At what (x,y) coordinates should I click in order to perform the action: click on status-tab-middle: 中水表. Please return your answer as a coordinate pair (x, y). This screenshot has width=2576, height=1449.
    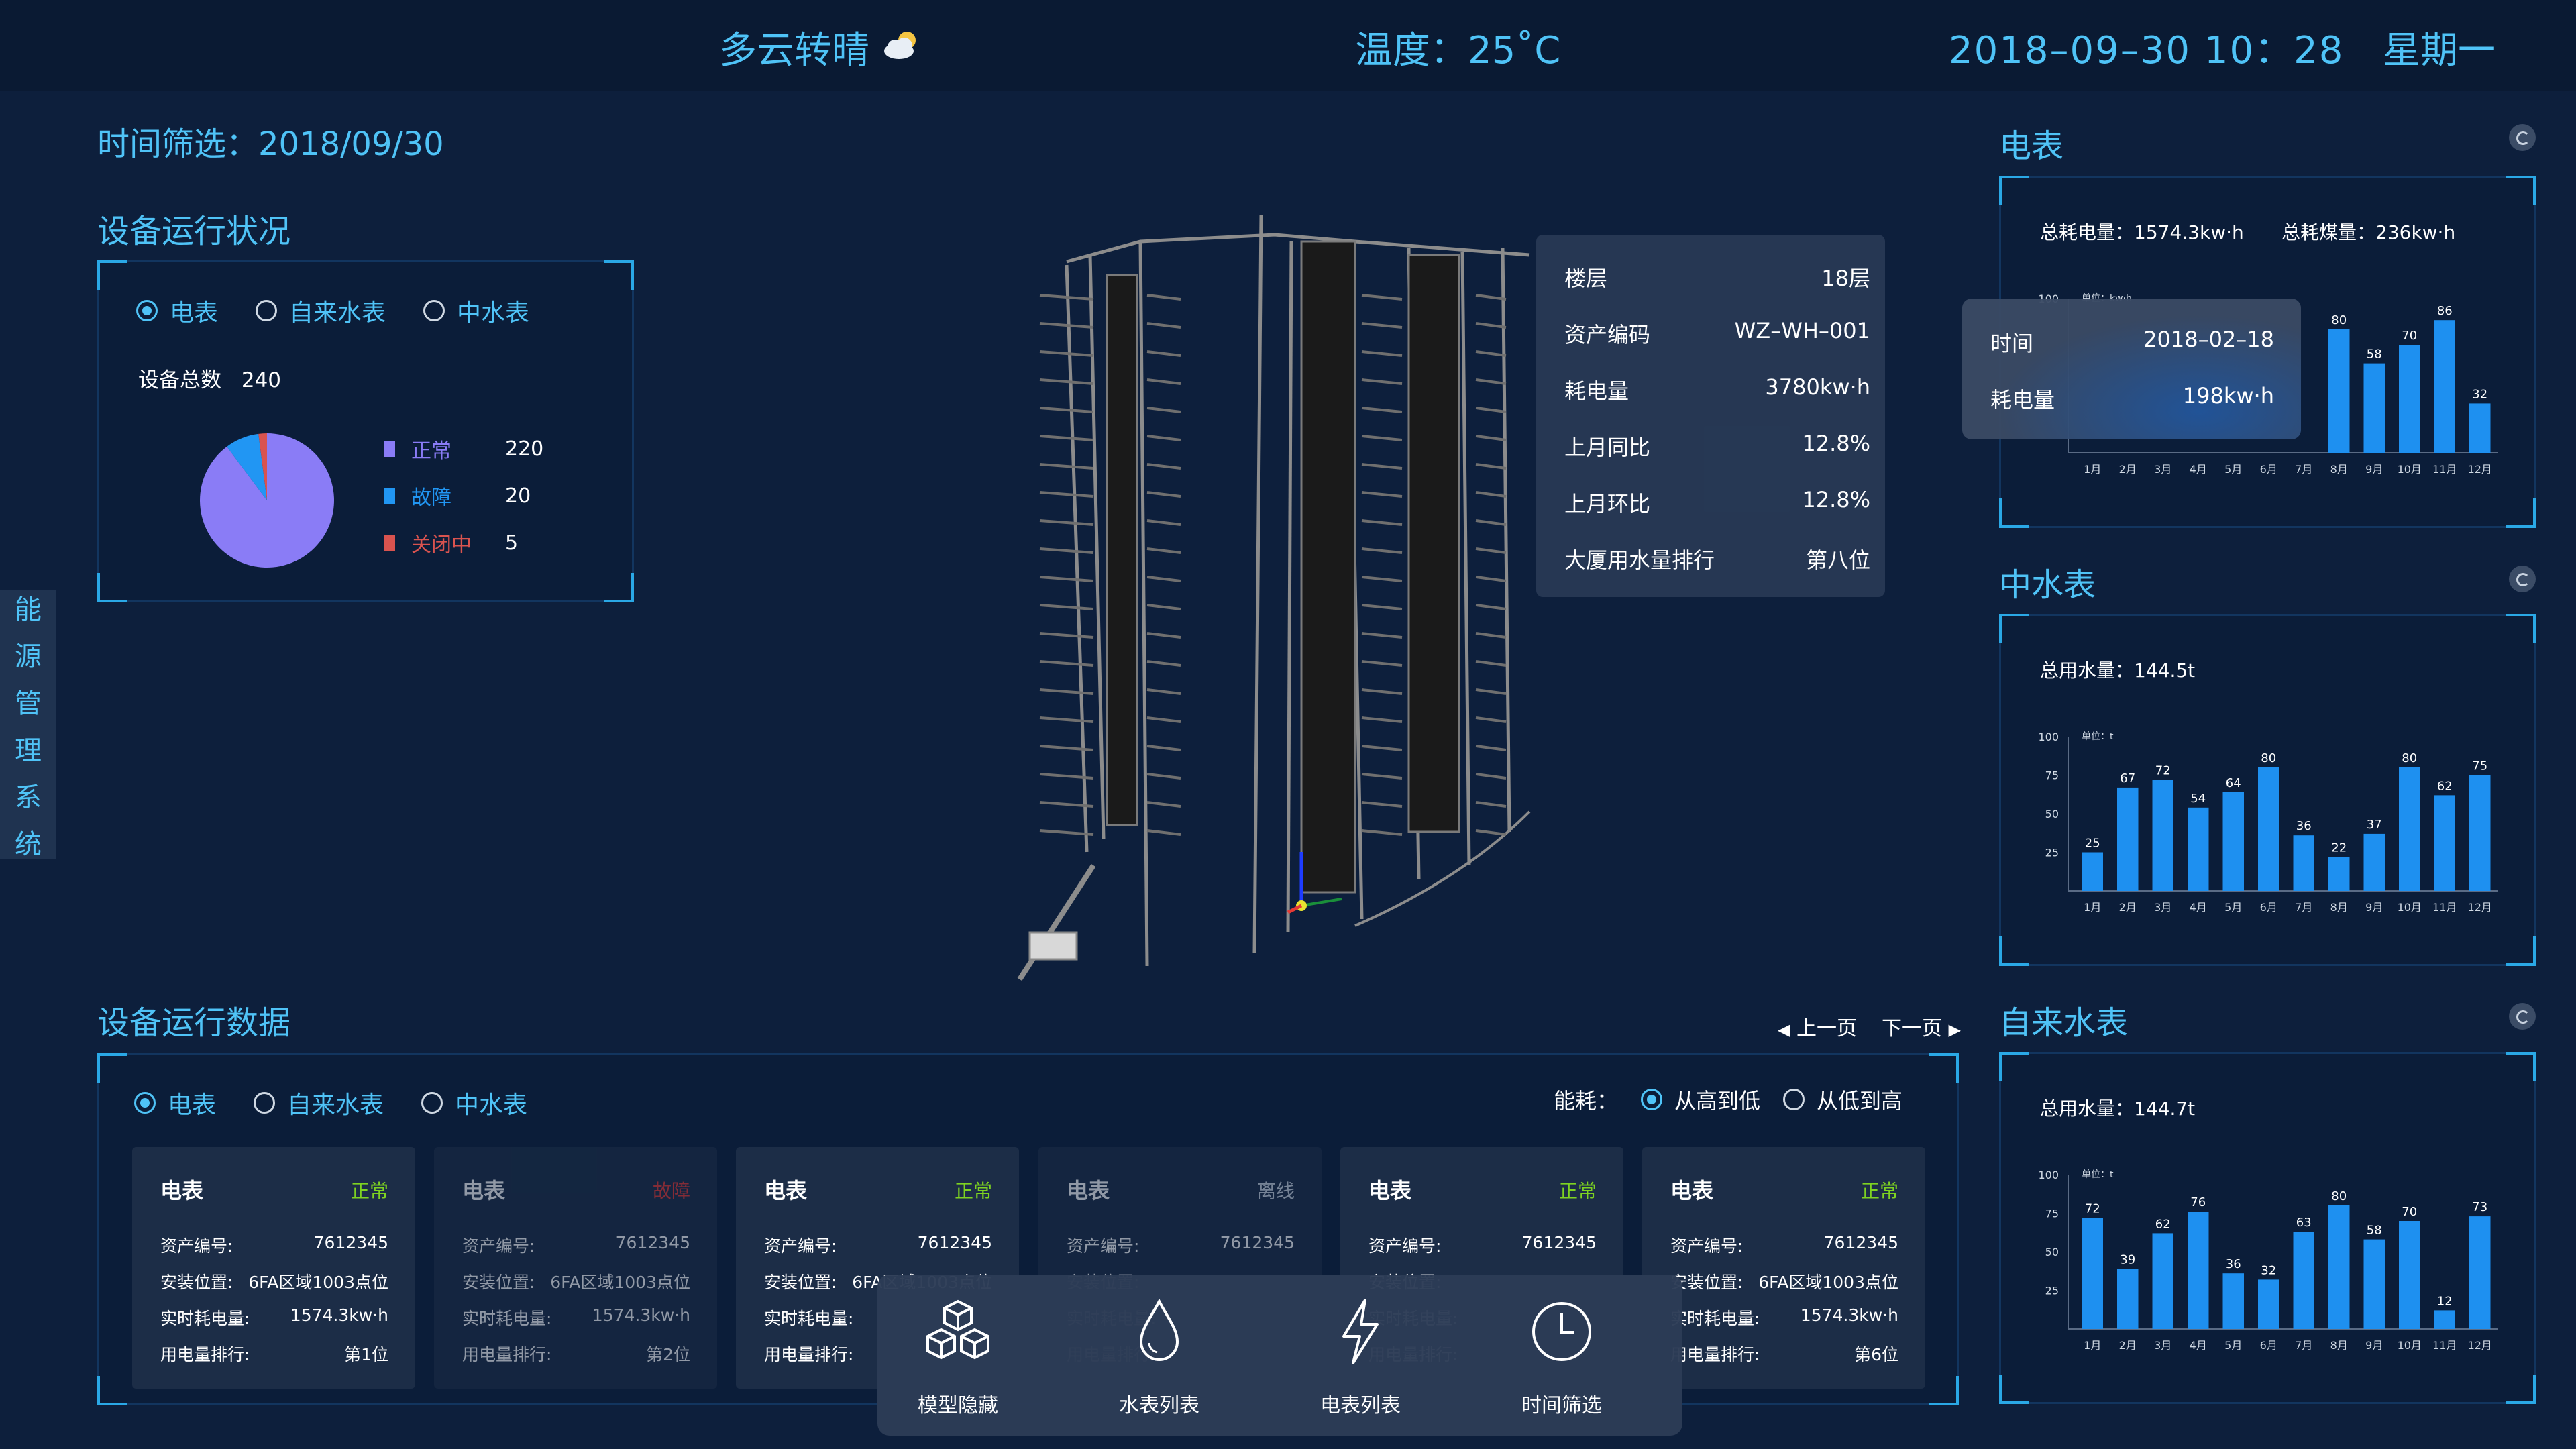
    Looking at the image, I should click on (476, 310).